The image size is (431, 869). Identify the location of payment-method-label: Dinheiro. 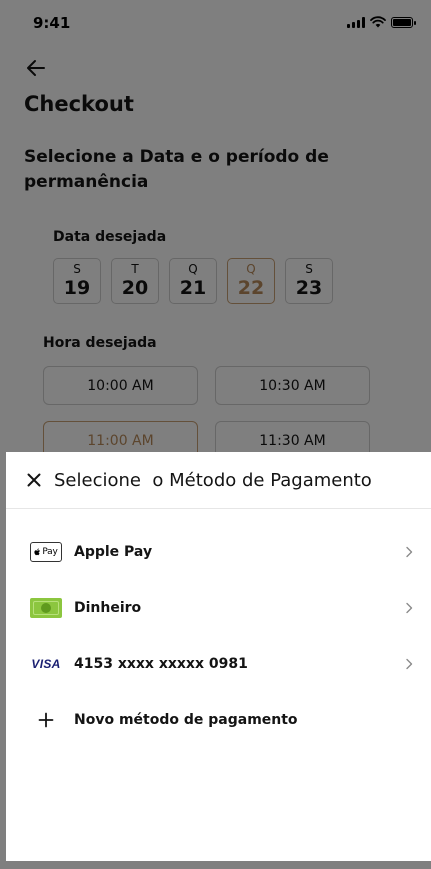
(108, 608).